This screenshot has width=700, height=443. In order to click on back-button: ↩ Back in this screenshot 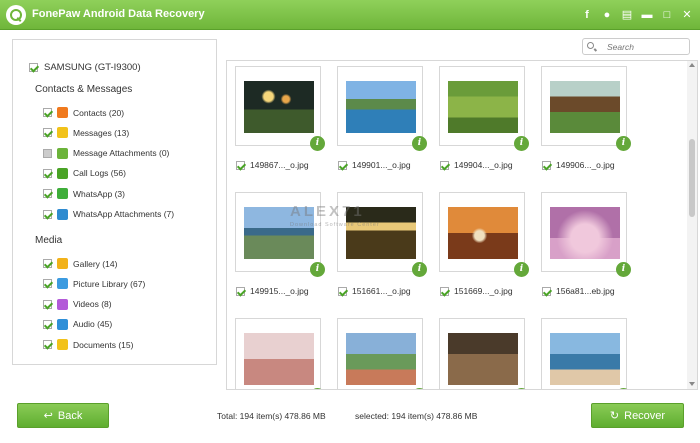, I will do `click(63, 415)`.